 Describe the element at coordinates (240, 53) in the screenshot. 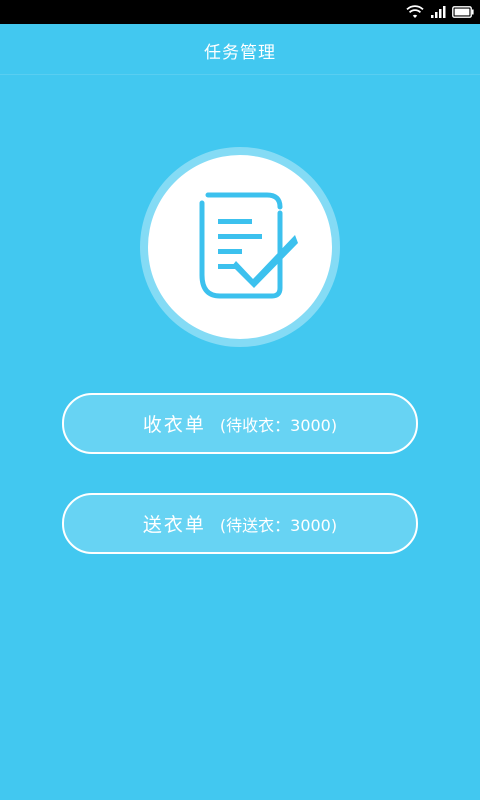

I see `page-title: 任务管理` at that location.